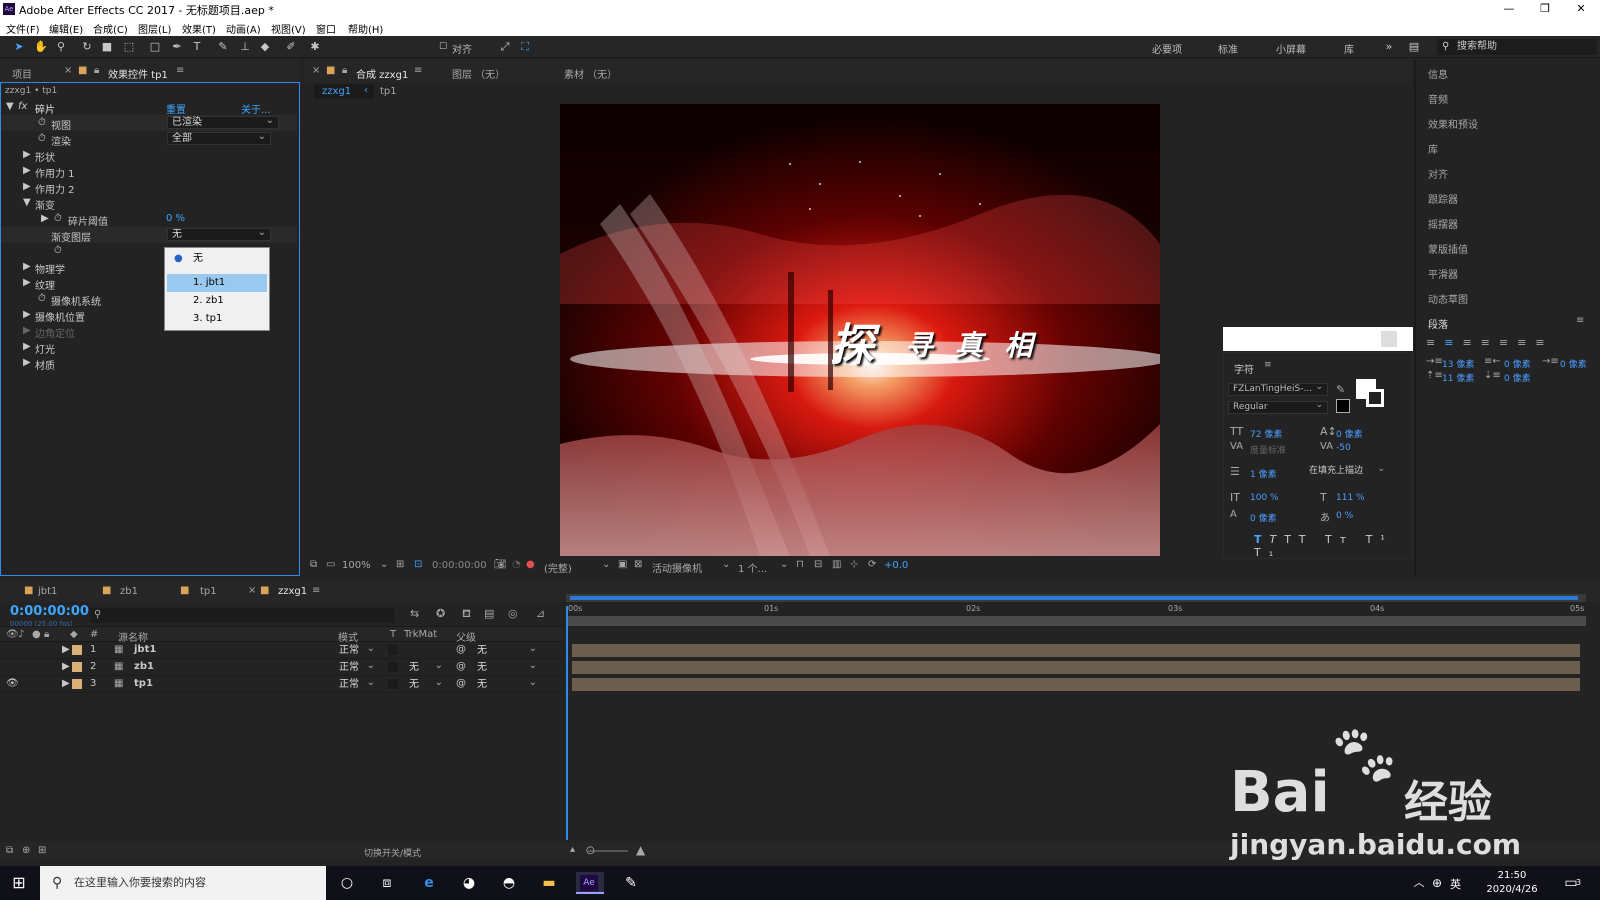 This screenshot has height=900, width=1600. What do you see at coordinates (418, 564) in the screenshot?
I see `region-icon: ⊡` at bounding box center [418, 564].